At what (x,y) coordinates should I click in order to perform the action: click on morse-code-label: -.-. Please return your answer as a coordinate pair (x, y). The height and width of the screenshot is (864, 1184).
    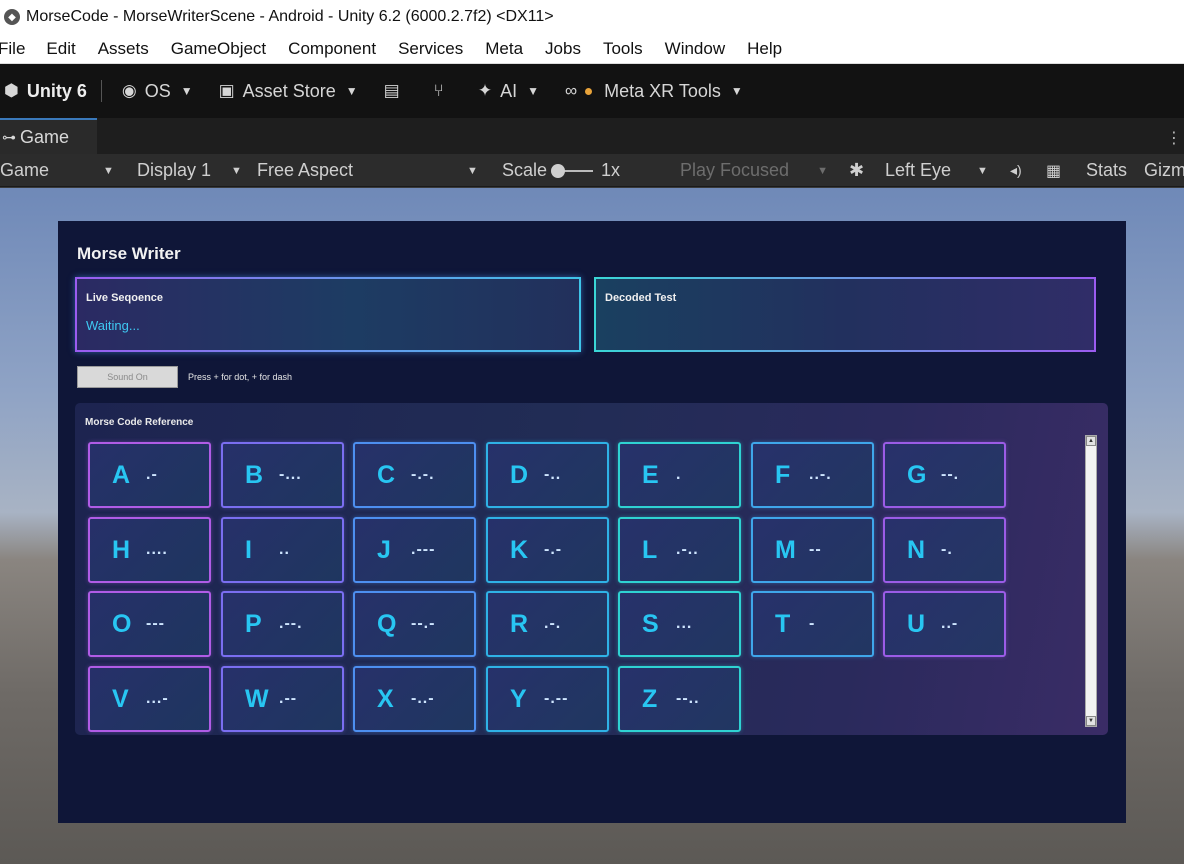
    Looking at the image, I should click on (553, 549).